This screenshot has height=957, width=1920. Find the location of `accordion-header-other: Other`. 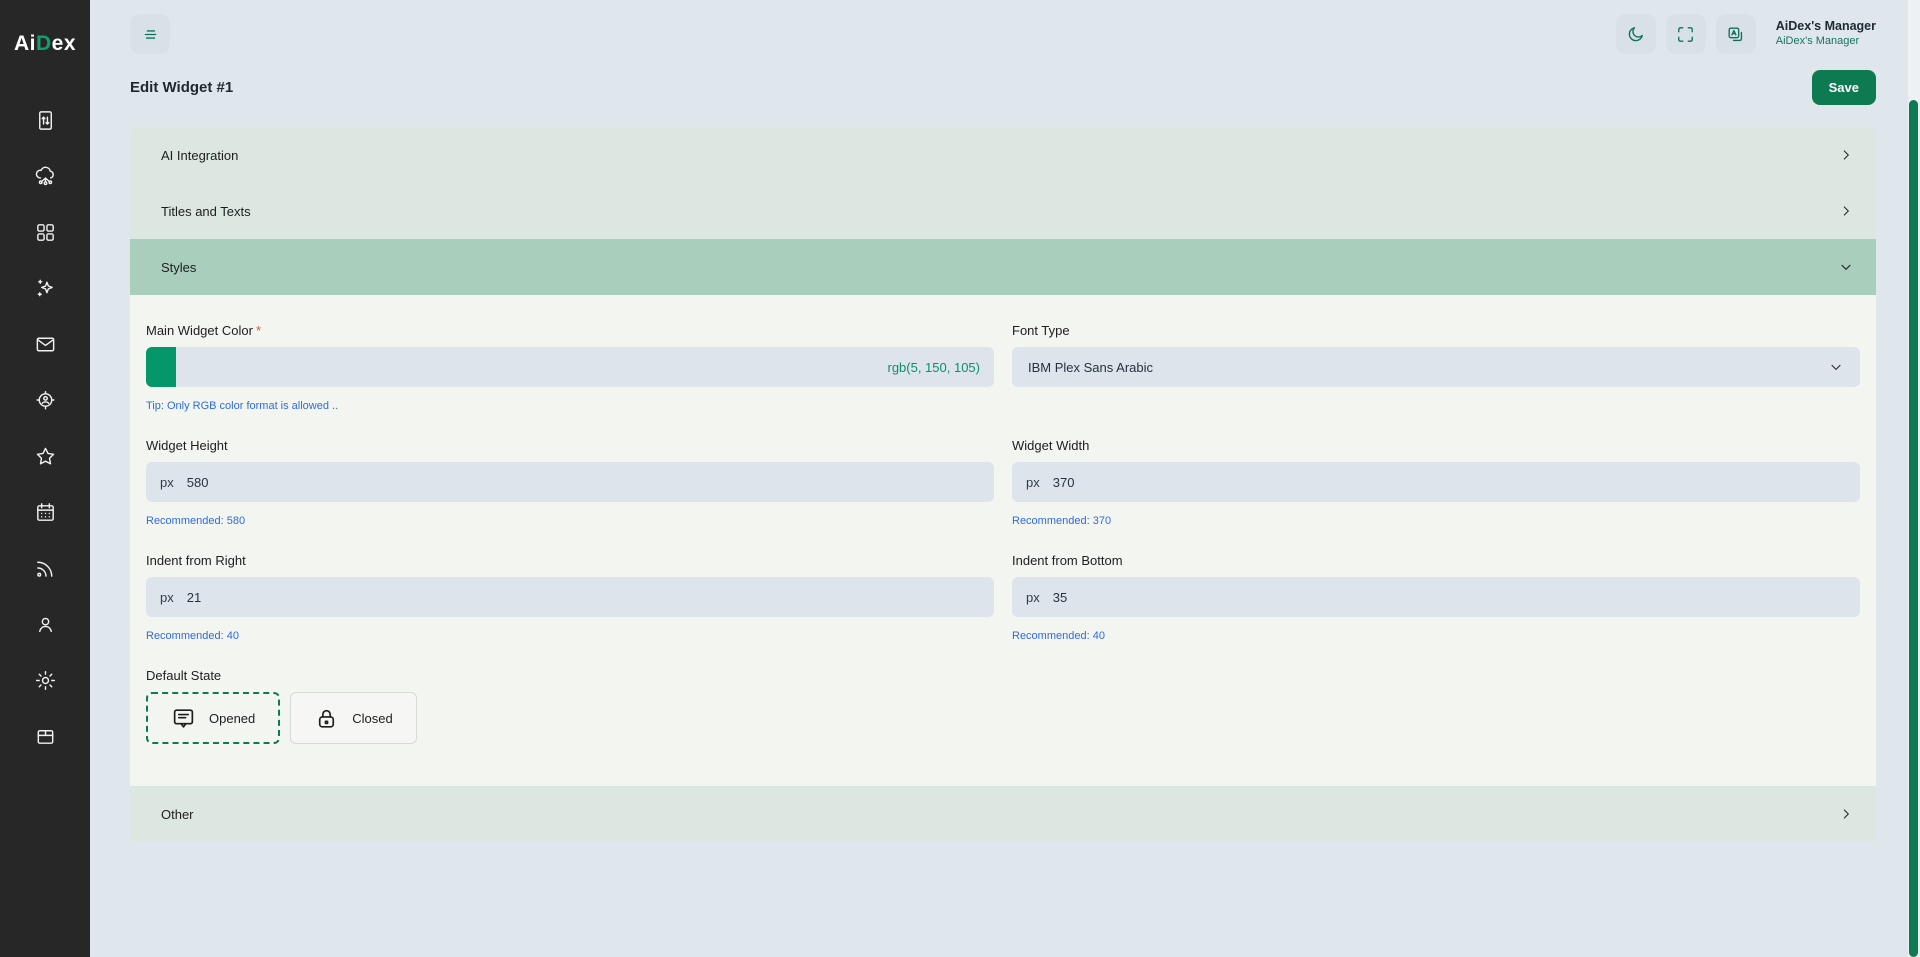

accordion-header-other: Other is located at coordinates (1003, 814).